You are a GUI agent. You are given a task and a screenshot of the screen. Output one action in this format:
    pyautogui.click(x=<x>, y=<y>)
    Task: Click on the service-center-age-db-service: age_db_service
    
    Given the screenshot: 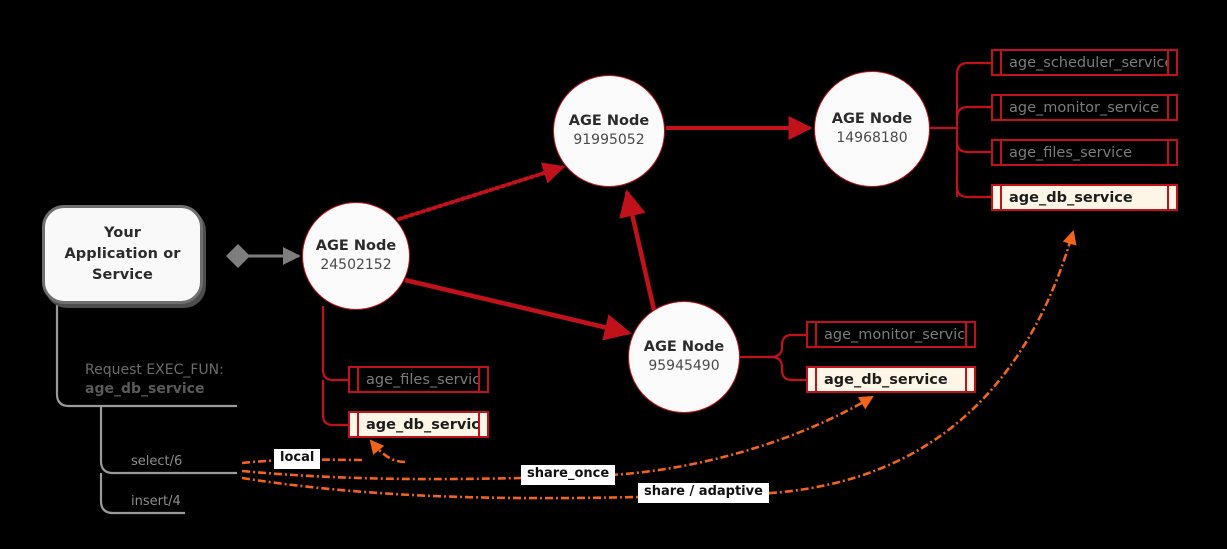 What is the action you would take?
    pyautogui.click(x=891, y=379)
    